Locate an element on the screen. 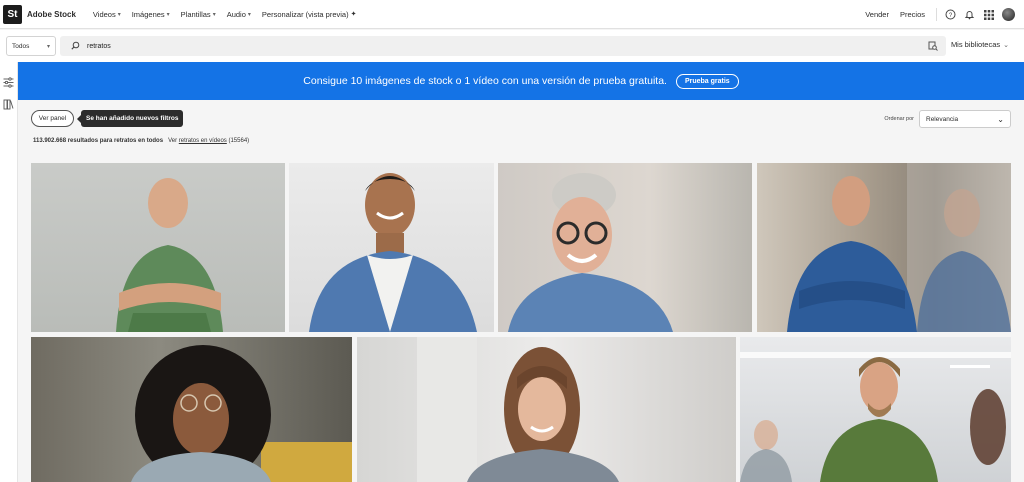  search-row: Todos ▾ is located at coordinates (512, 46).